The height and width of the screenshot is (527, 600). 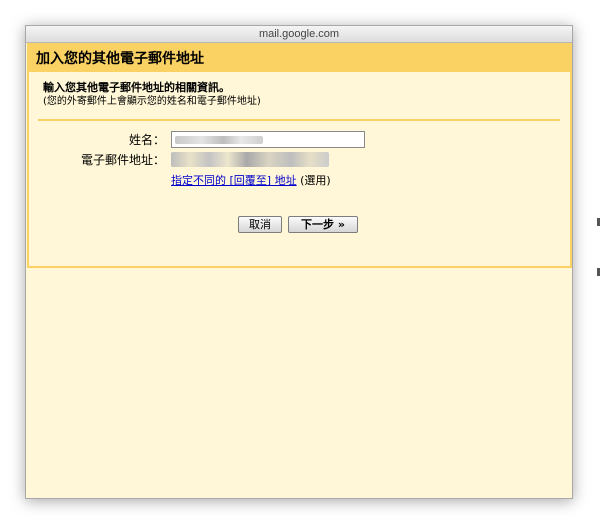 I want to click on section-divider, so click(x=299, y=120).